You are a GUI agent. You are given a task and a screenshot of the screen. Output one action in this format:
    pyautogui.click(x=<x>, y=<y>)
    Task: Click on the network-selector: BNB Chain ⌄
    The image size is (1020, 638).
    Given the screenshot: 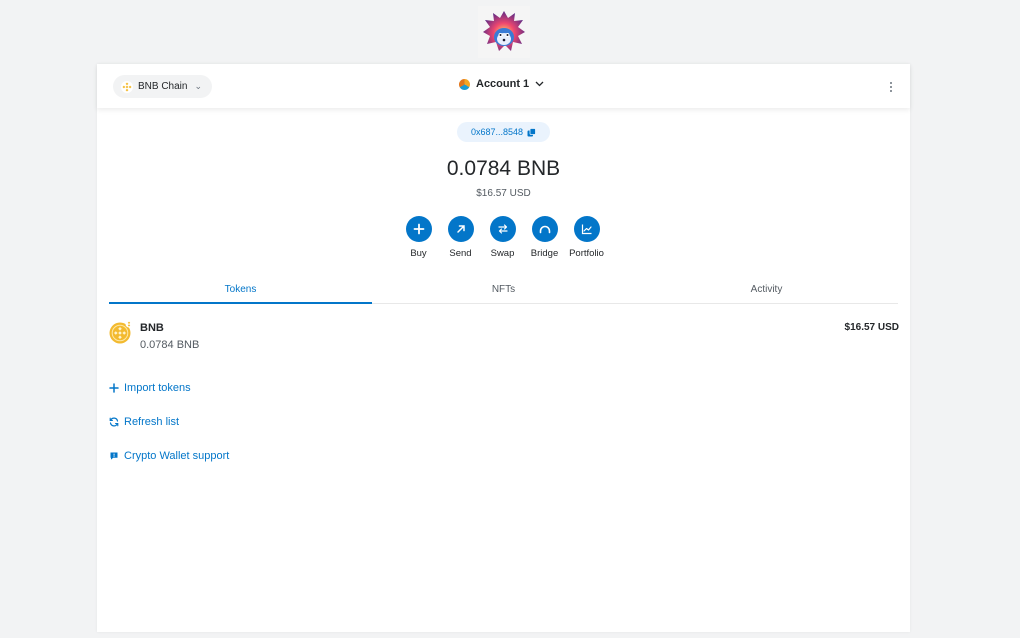 What is the action you would take?
    pyautogui.click(x=163, y=86)
    